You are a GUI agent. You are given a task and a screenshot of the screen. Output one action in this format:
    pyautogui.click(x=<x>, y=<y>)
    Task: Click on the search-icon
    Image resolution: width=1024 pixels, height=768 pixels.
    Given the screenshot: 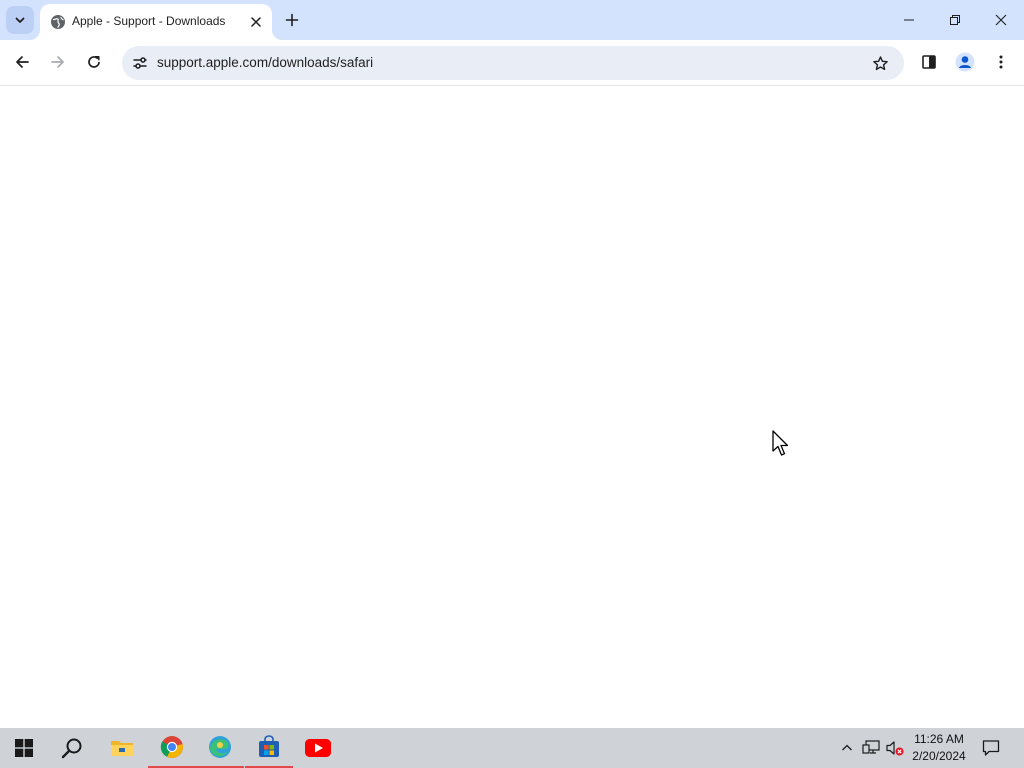 What is the action you would take?
    pyautogui.click(x=71, y=748)
    